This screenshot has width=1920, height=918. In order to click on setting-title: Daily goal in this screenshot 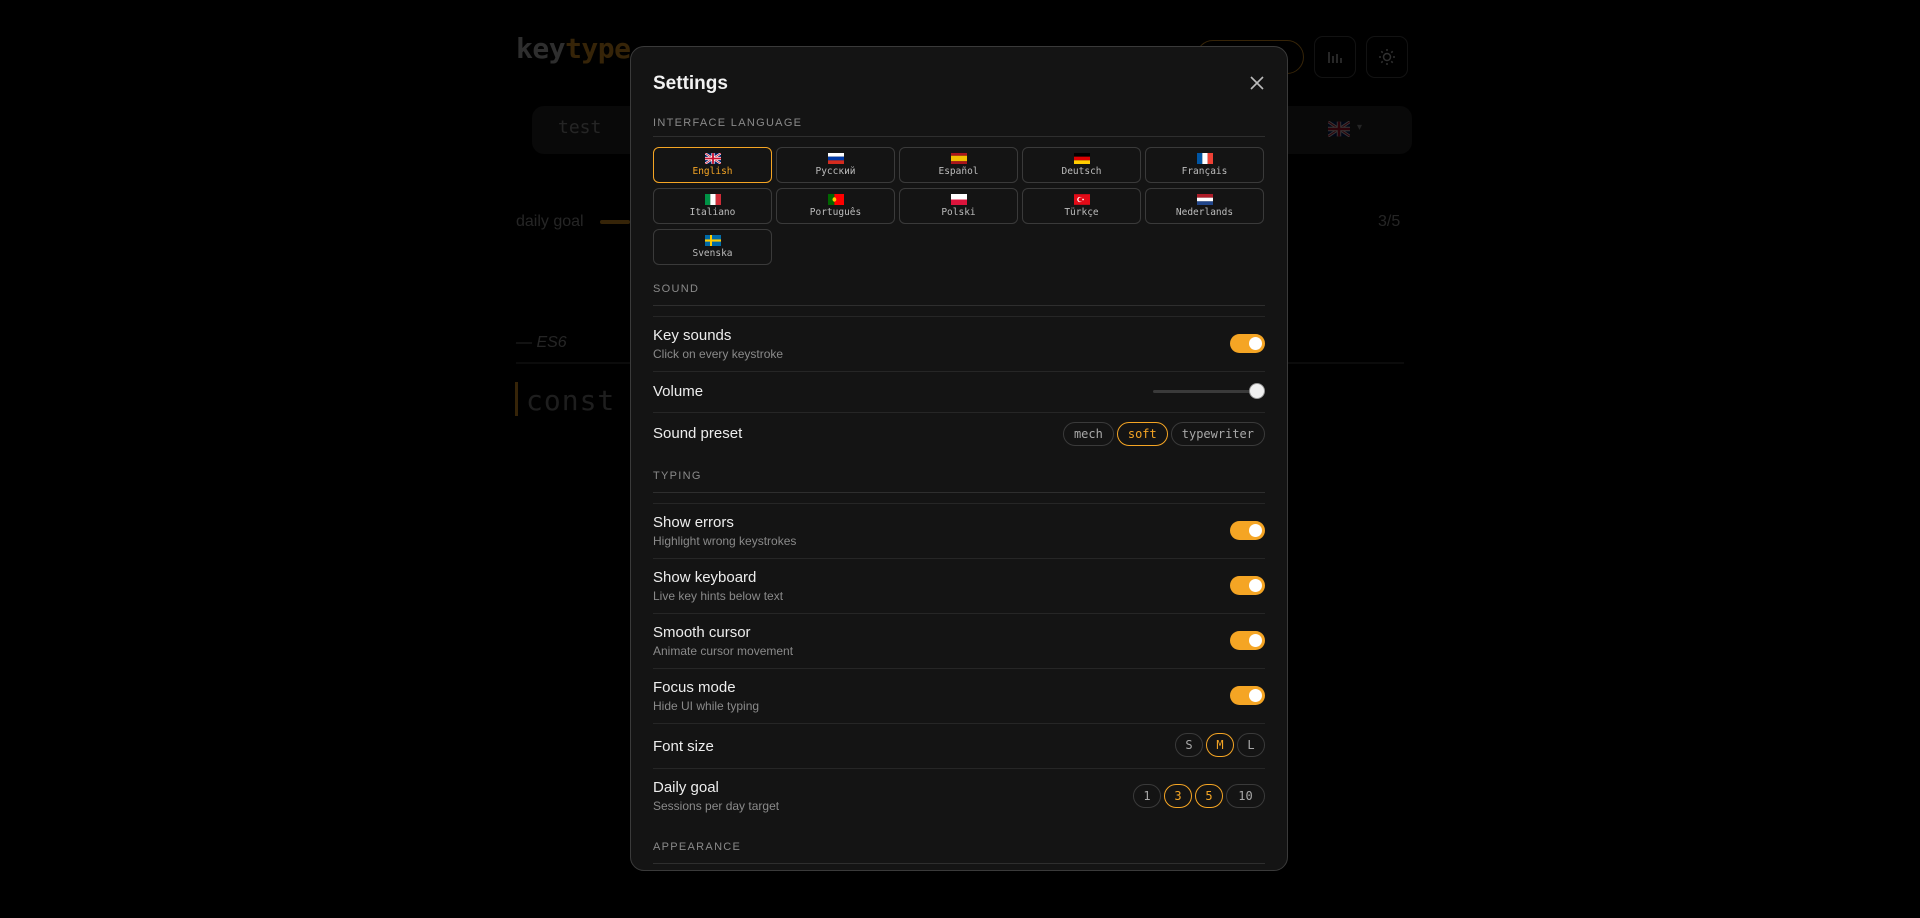, I will do `click(686, 787)`.